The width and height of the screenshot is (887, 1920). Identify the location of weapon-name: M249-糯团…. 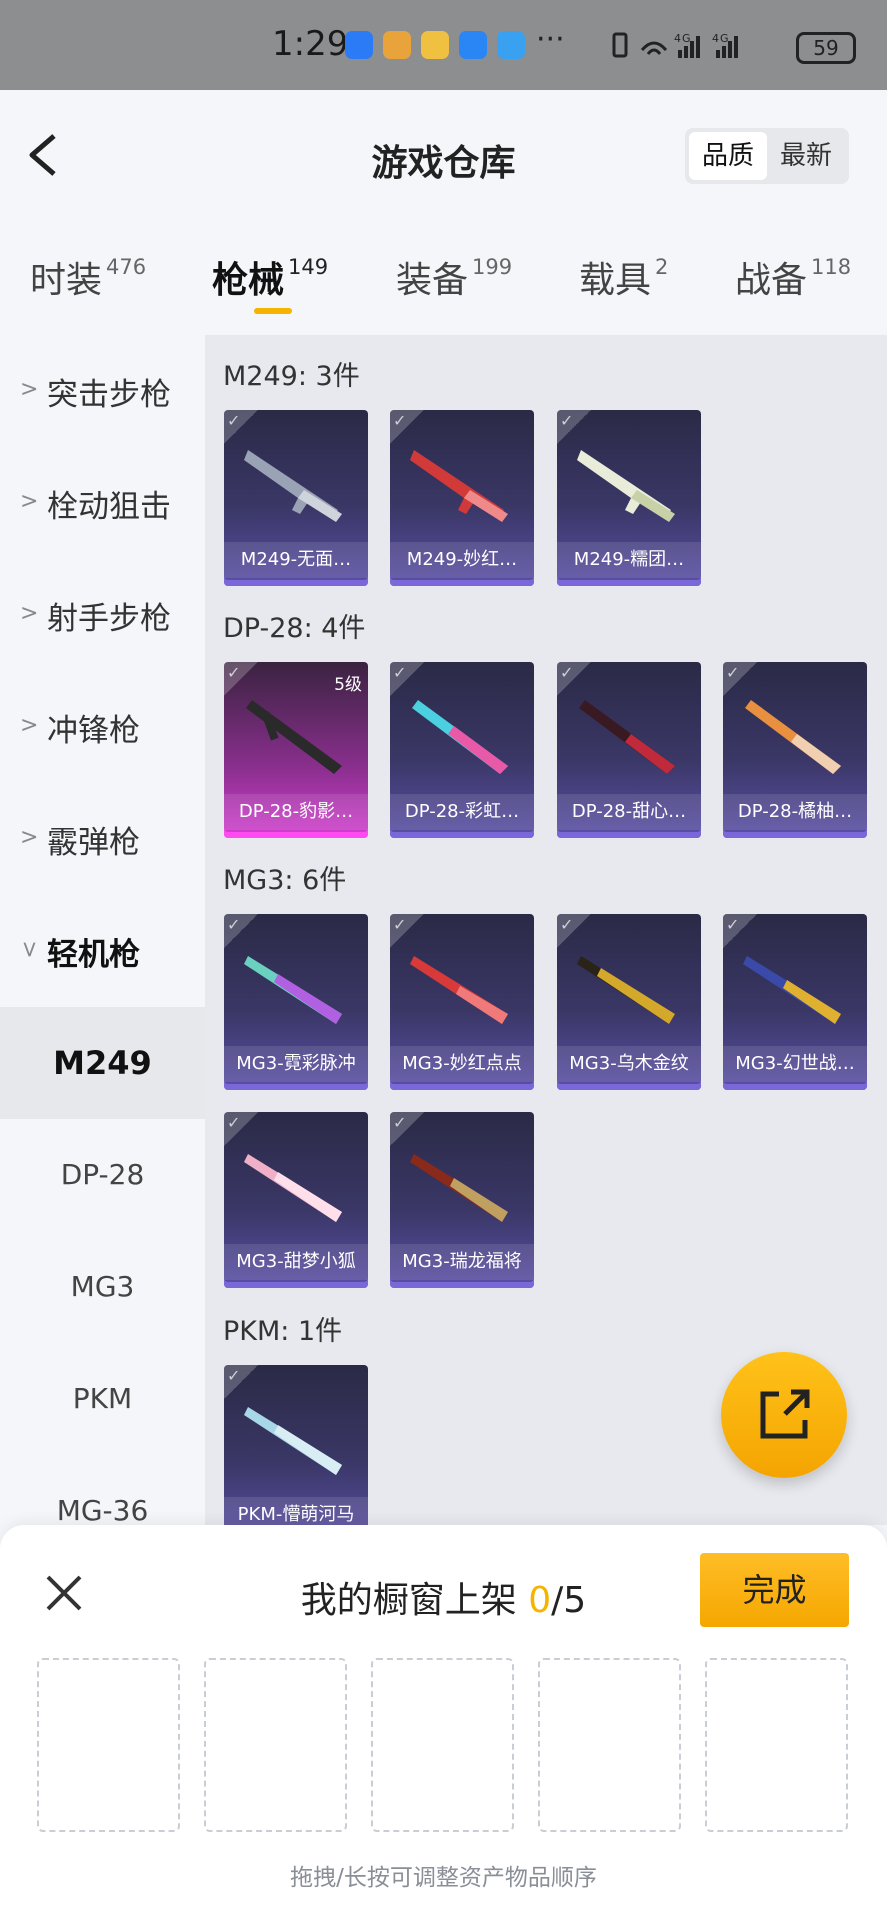
(629, 560).